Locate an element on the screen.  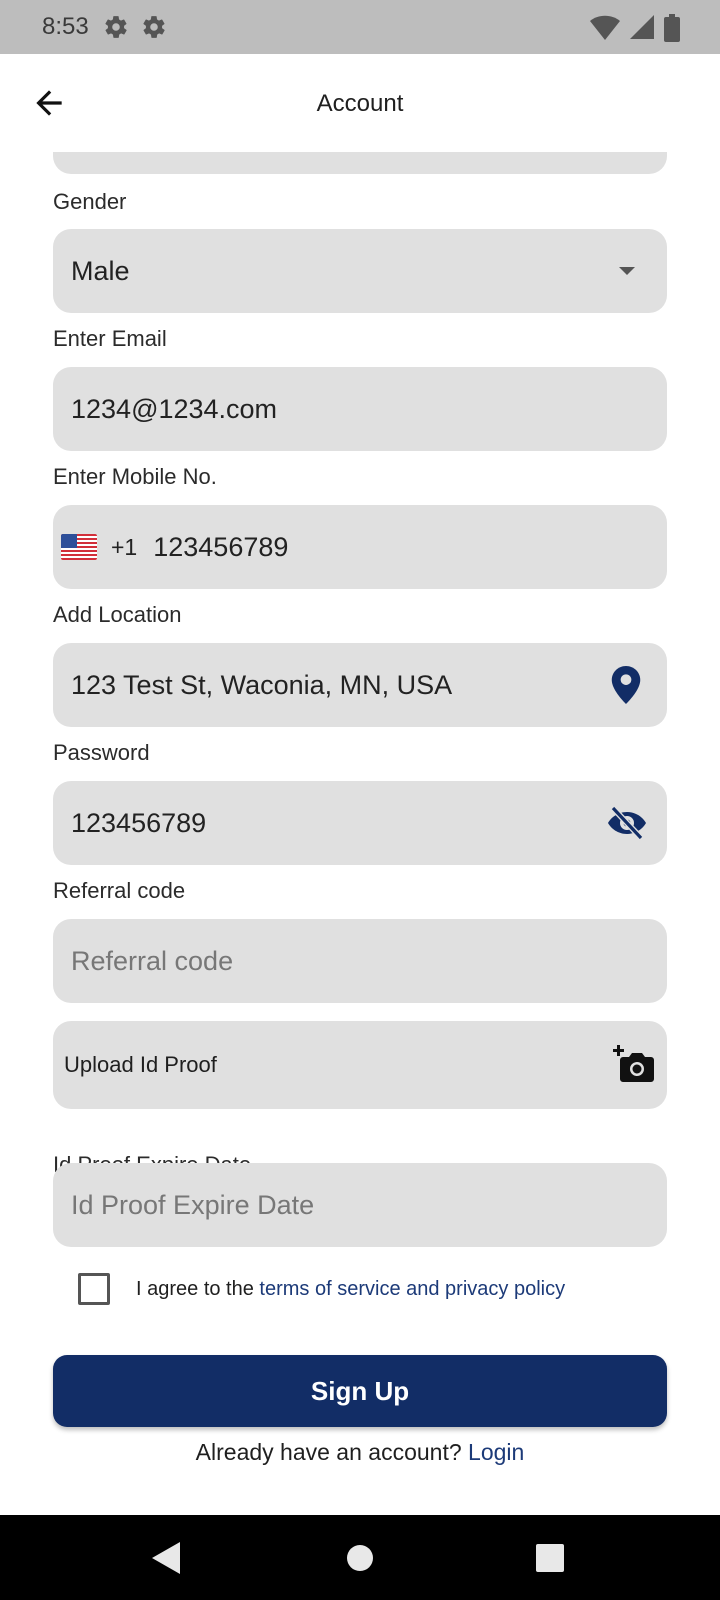
email-value: 1234@1234.com is located at coordinates (174, 408).